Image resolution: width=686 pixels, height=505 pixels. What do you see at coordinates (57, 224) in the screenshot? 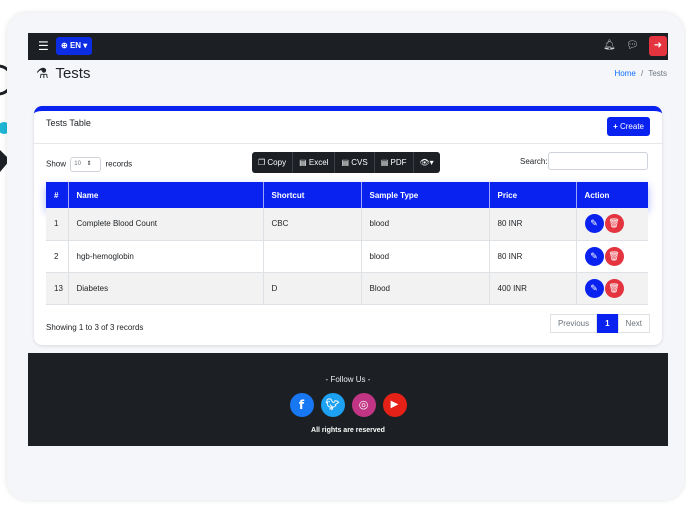
I see `cell-id: 1` at bounding box center [57, 224].